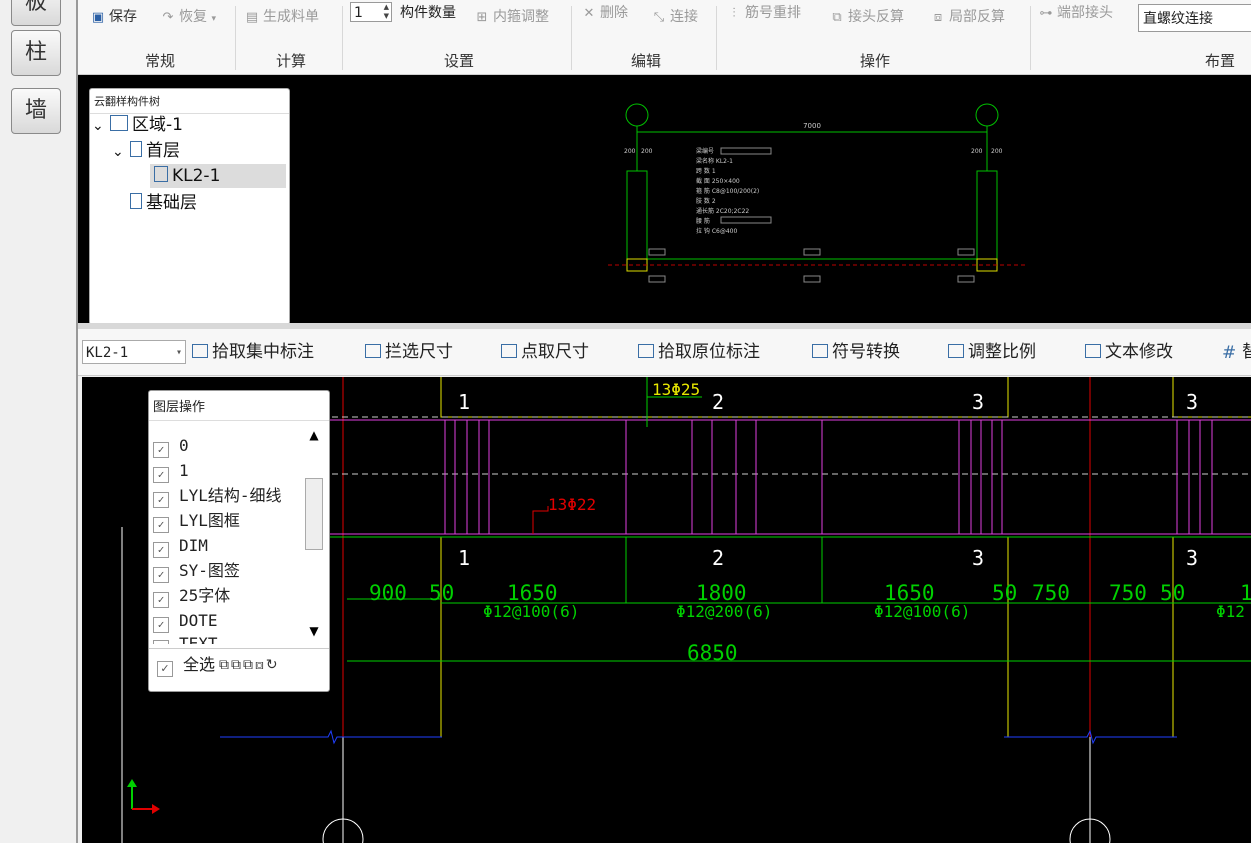 The width and height of the screenshot is (1251, 843). Describe the element at coordinates (773, 13) in the screenshot. I see `rebar-reorder-label: 筋号重排` at that location.